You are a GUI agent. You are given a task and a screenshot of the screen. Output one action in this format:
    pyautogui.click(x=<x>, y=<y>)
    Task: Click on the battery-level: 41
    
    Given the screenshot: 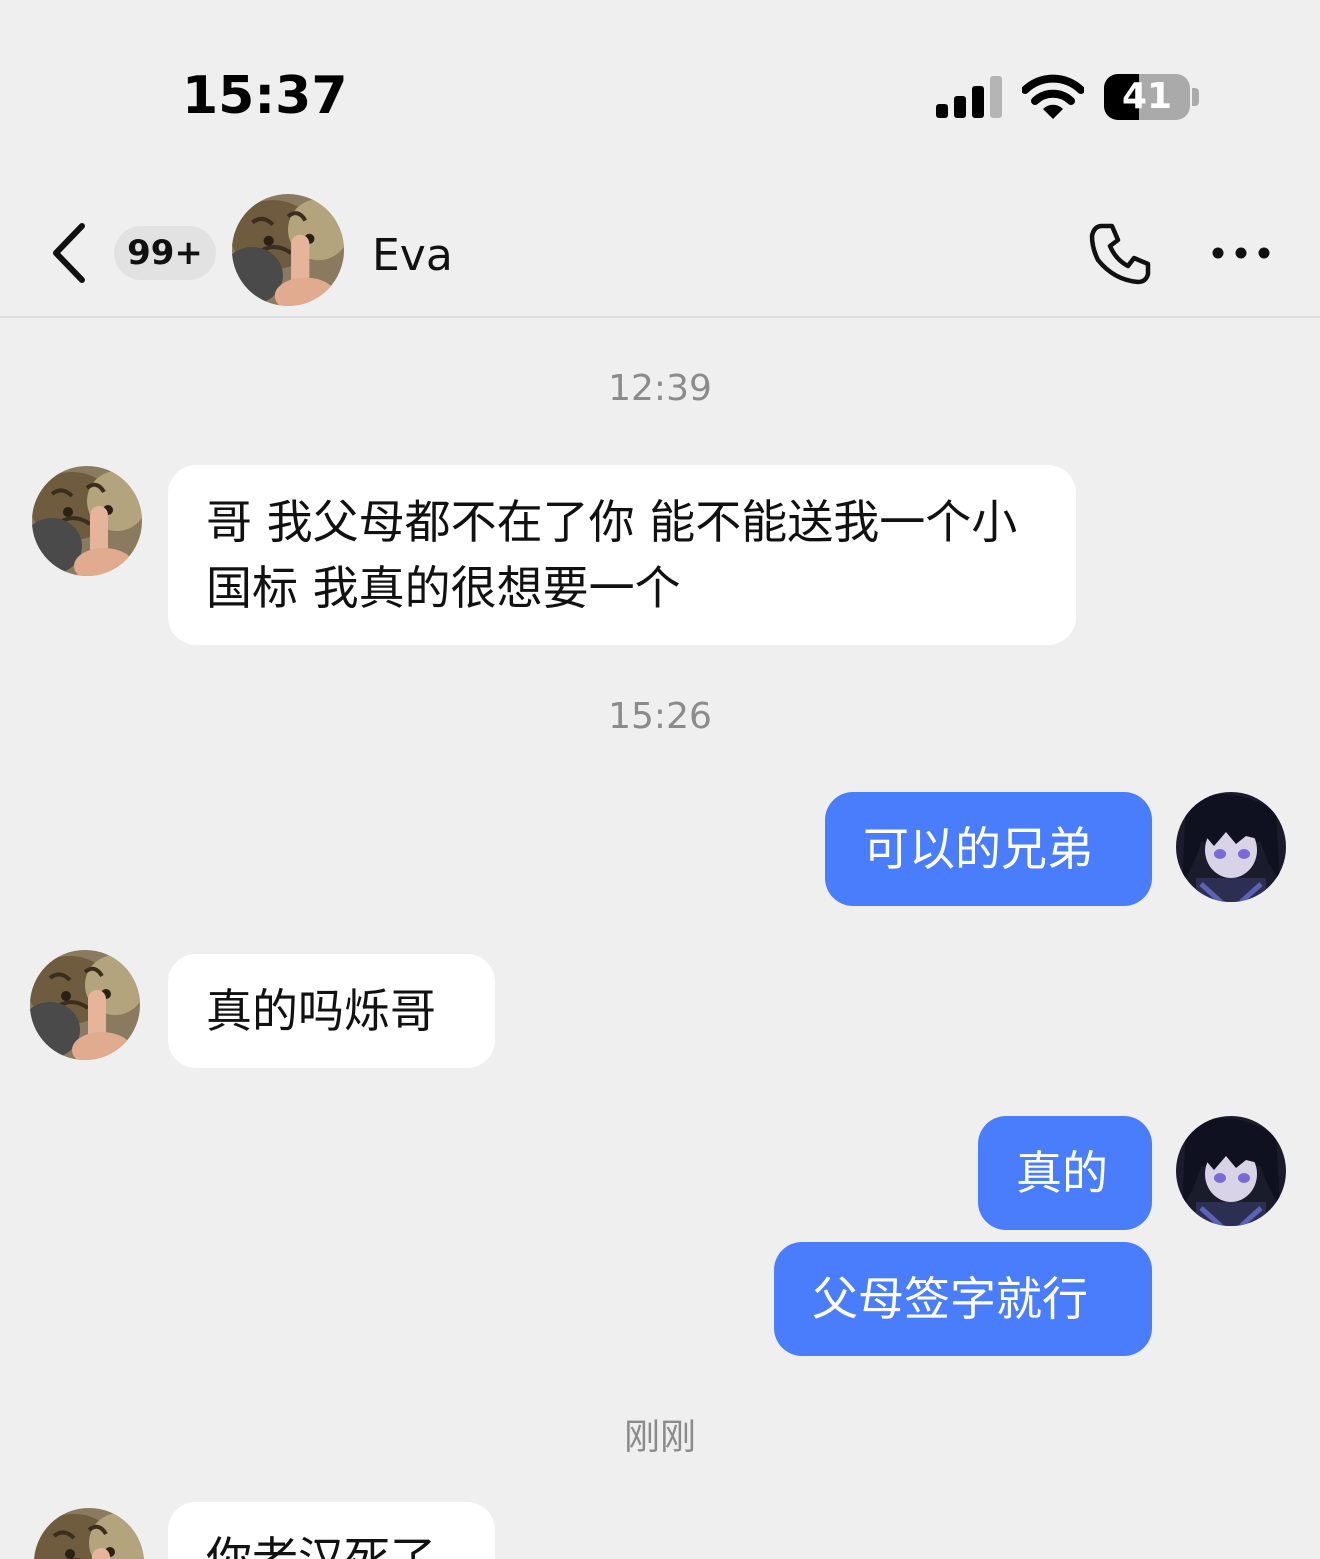 What is the action you would take?
    pyautogui.click(x=1147, y=96)
    